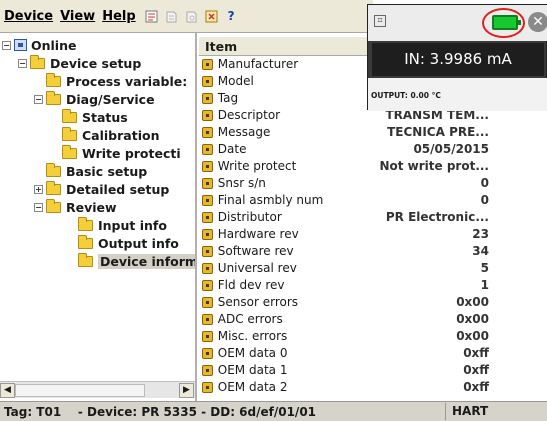 This screenshot has height=421, width=547. Describe the element at coordinates (344, 285) in the screenshot. I see `list-item: Fld dev rev 1` at that location.